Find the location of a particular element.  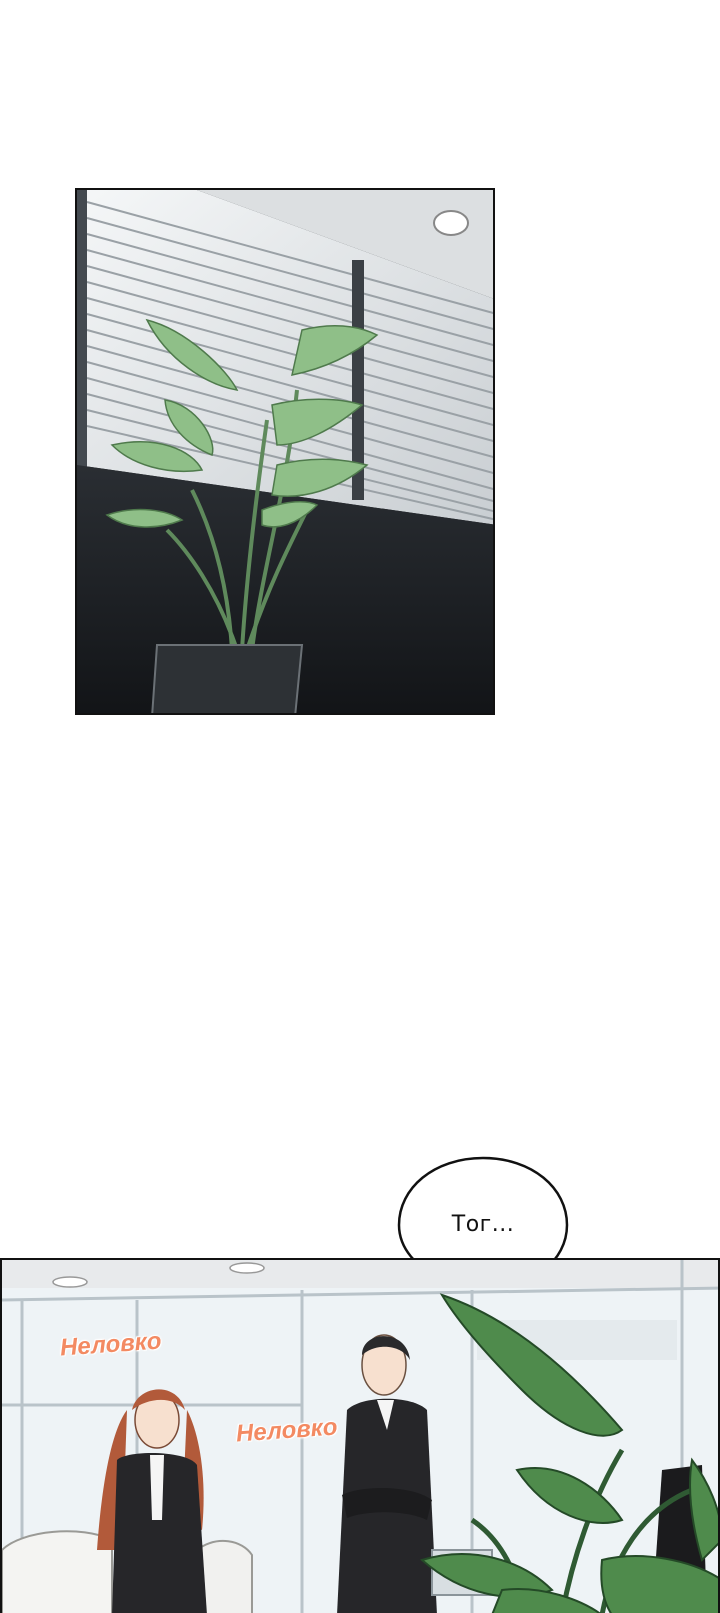

plant-pot is located at coordinates (227, 678).